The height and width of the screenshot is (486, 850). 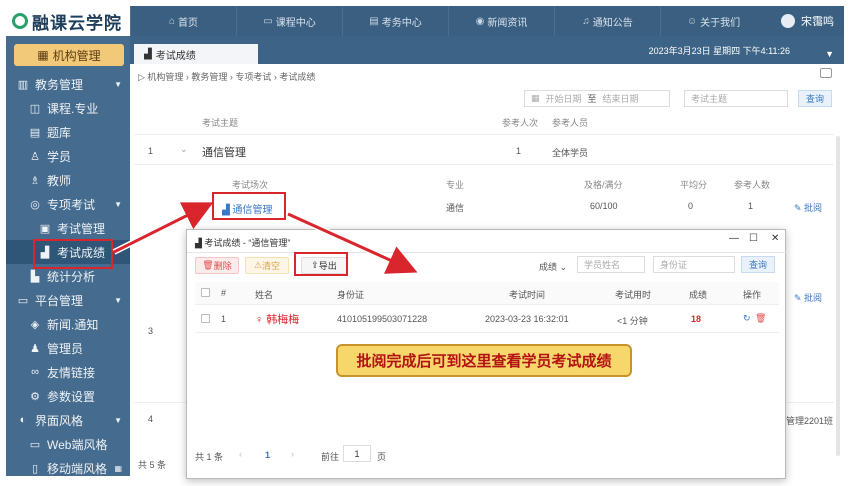 I want to click on instruction-banner: 批阅完成后可到这里查看学员考试成绩, so click(x=484, y=360).